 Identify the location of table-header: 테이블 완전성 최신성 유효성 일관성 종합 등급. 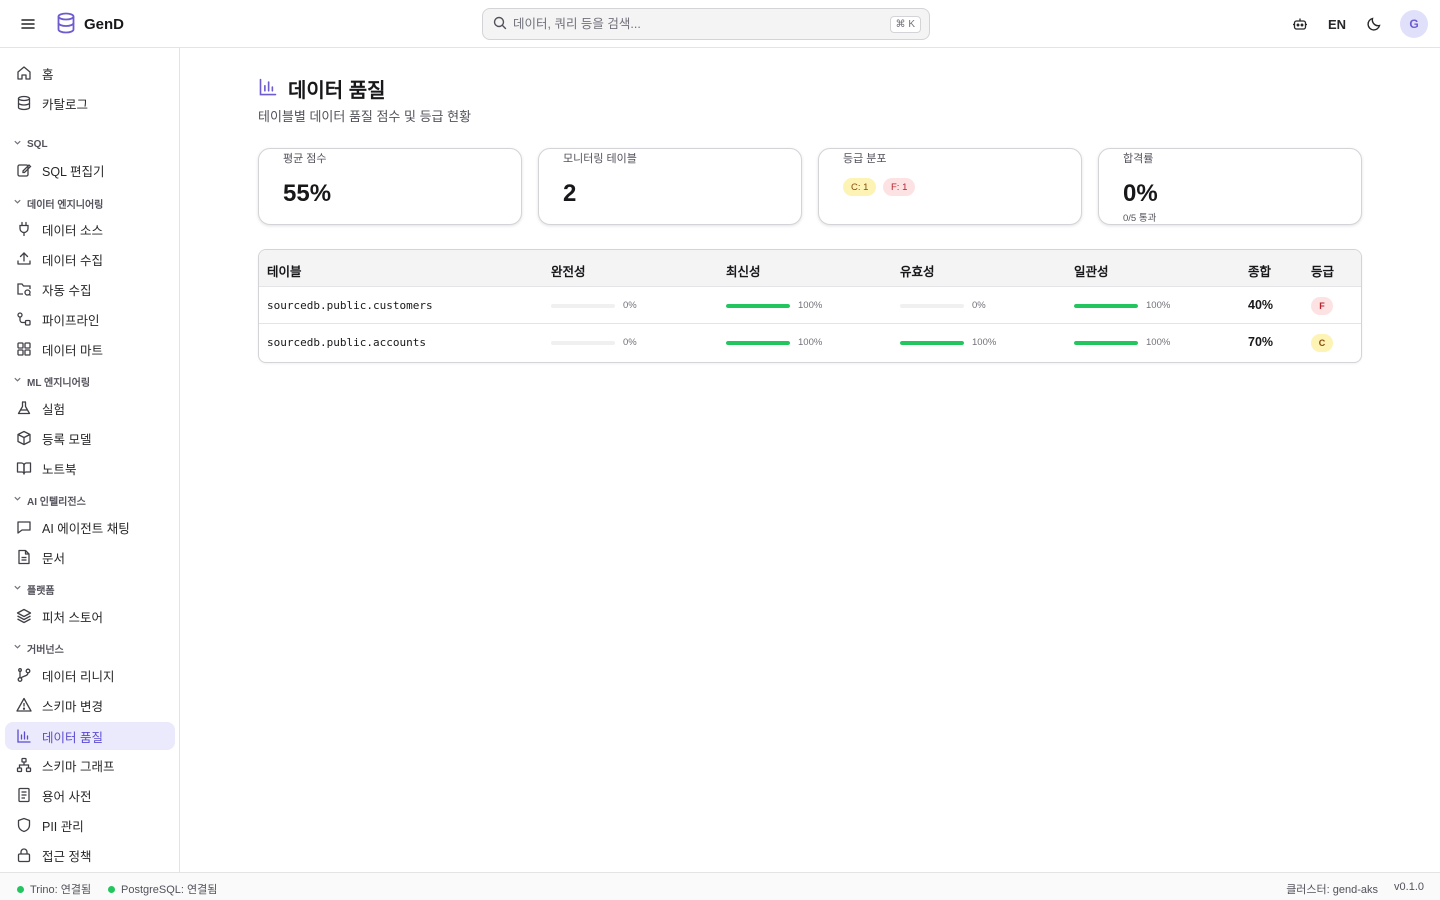
(810, 268).